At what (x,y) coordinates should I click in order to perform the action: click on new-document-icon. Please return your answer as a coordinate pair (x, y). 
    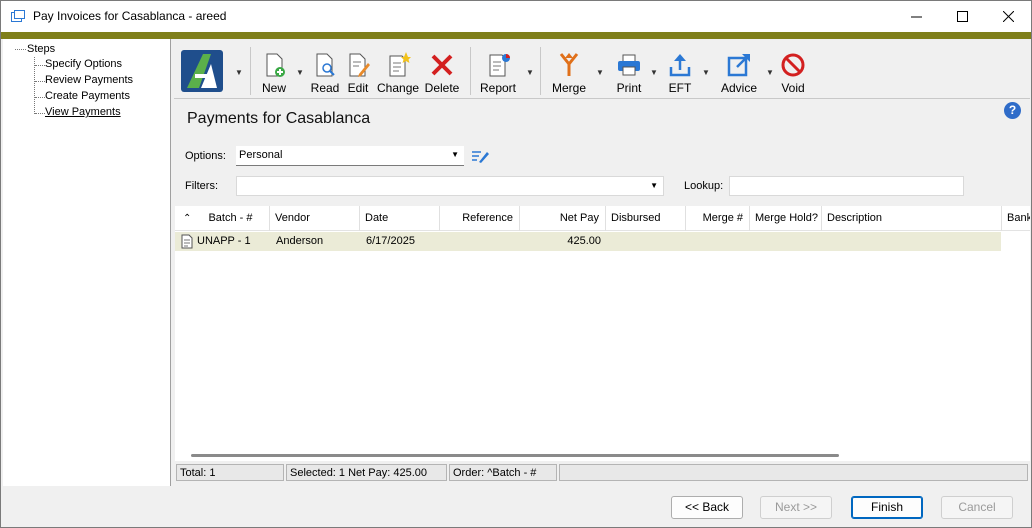
    Looking at the image, I should click on (275, 65).